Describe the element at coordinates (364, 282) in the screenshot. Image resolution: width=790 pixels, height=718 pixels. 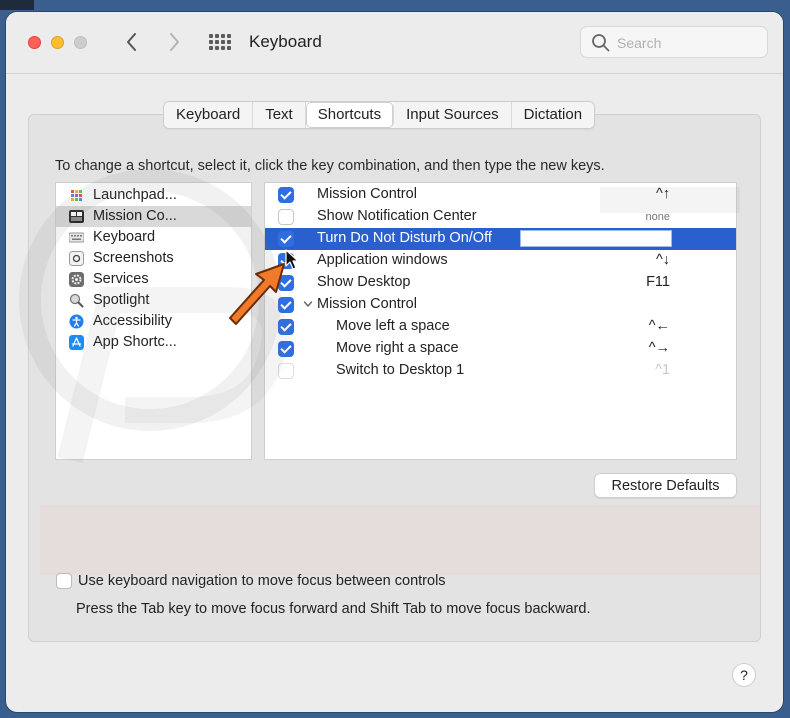
I see `shortcut-label: Show Desktop` at that location.